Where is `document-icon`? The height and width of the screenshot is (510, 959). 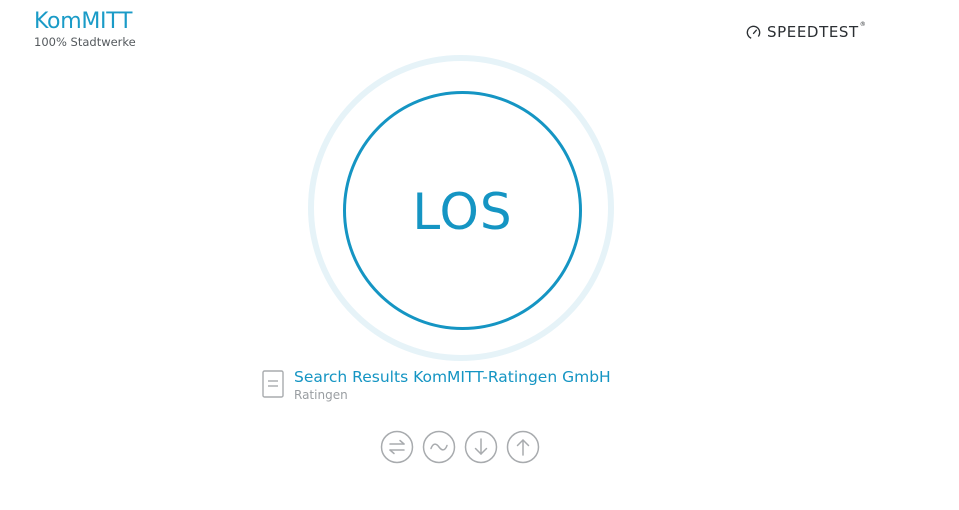 document-icon is located at coordinates (273, 384).